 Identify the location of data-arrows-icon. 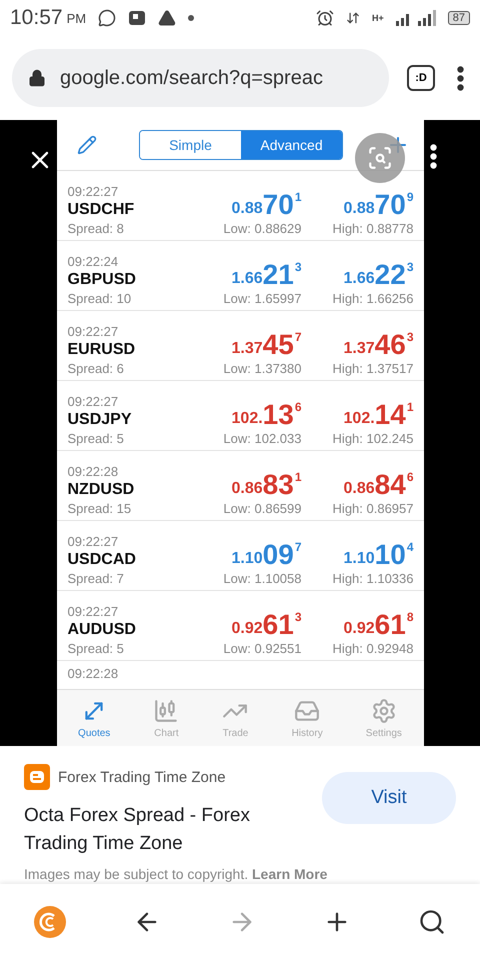
(353, 18).